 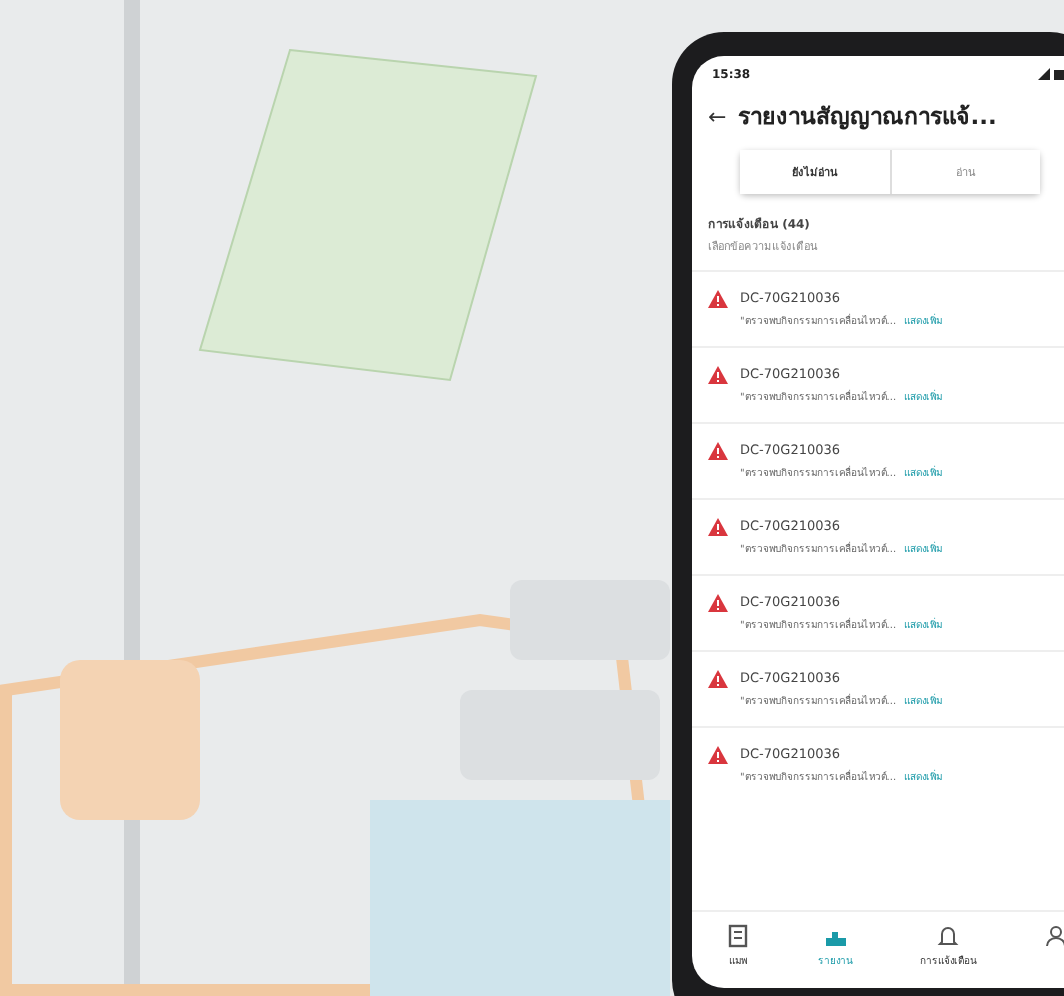 I want to click on bell-icon, so click(x=948, y=936).